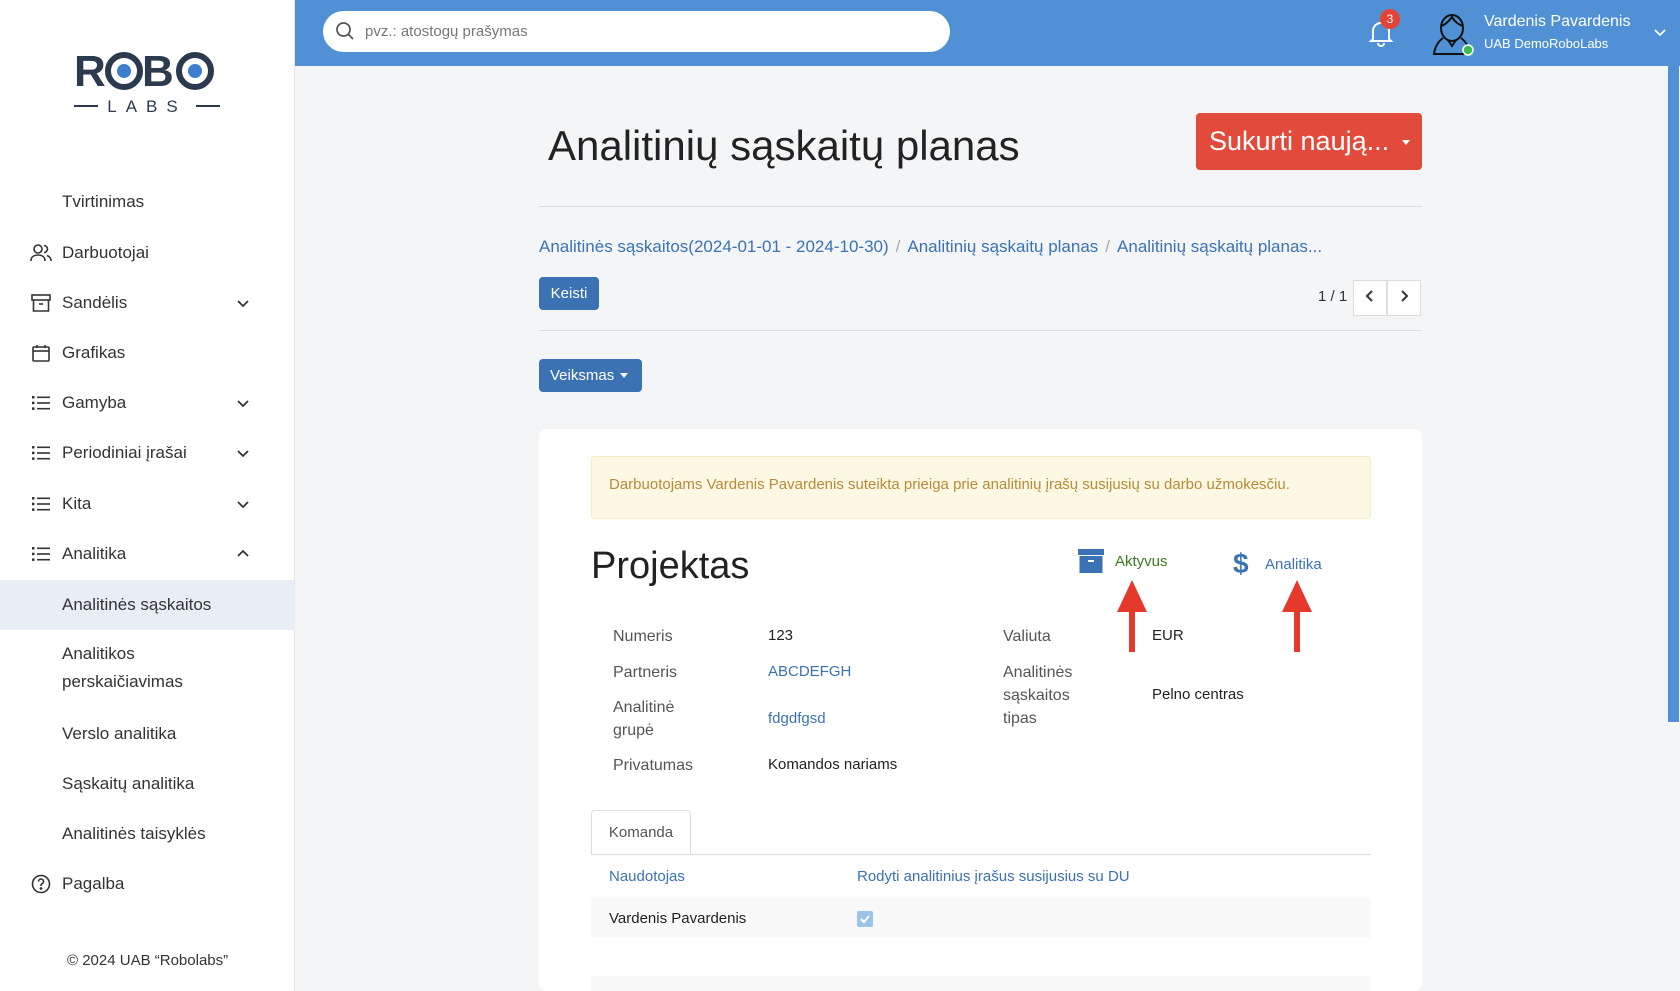  What do you see at coordinates (77, 503) in the screenshot?
I see `sidebar-item-label: Kita` at bounding box center [77, 503].